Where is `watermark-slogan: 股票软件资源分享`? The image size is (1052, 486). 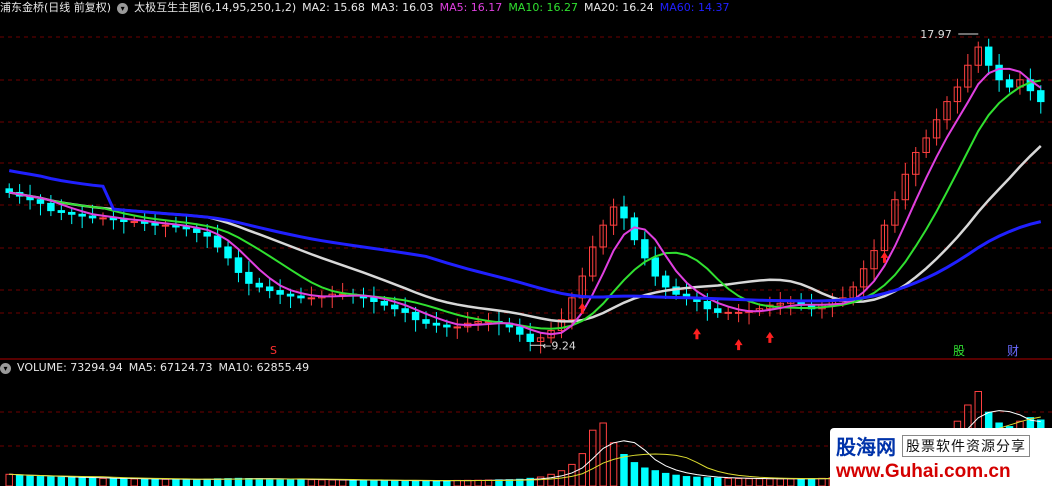
watermark-slogan: 股票软件资源分享 is located at coordinates (966, 445).